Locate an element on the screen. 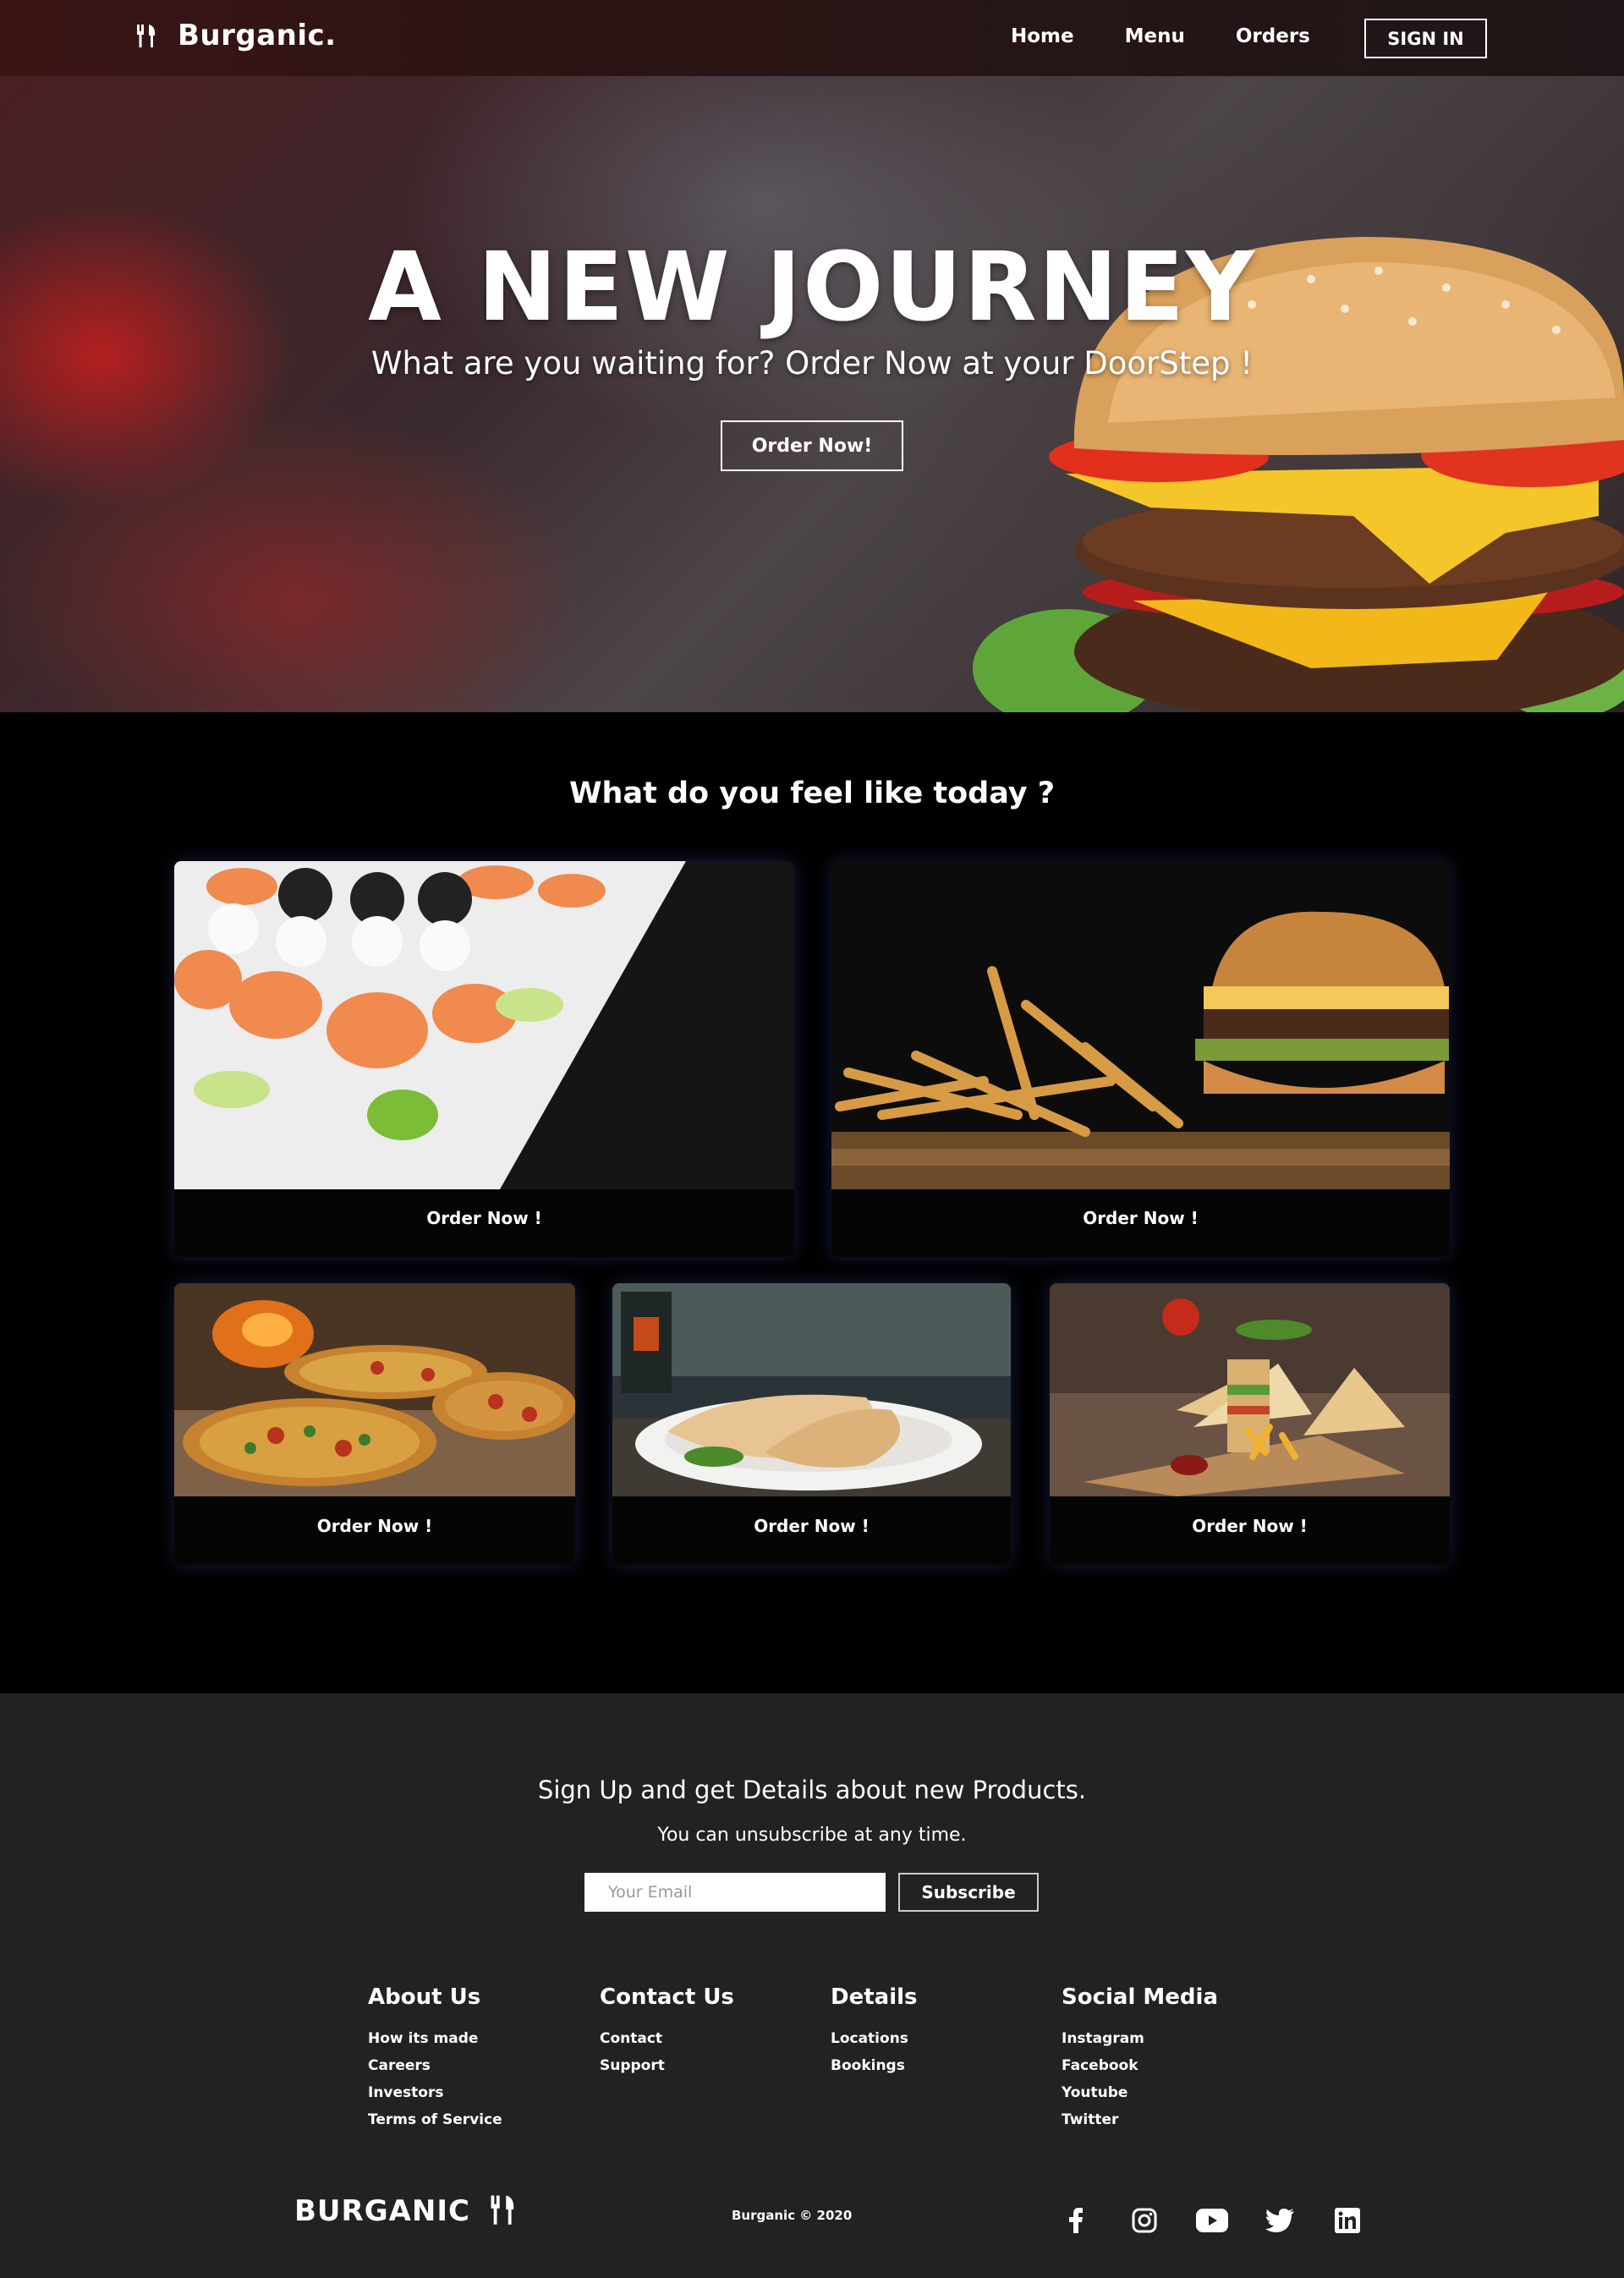 This screenshot has height=2278, width=1624. footer-col-title: Contact Us is located at coordinates (667, 1997).